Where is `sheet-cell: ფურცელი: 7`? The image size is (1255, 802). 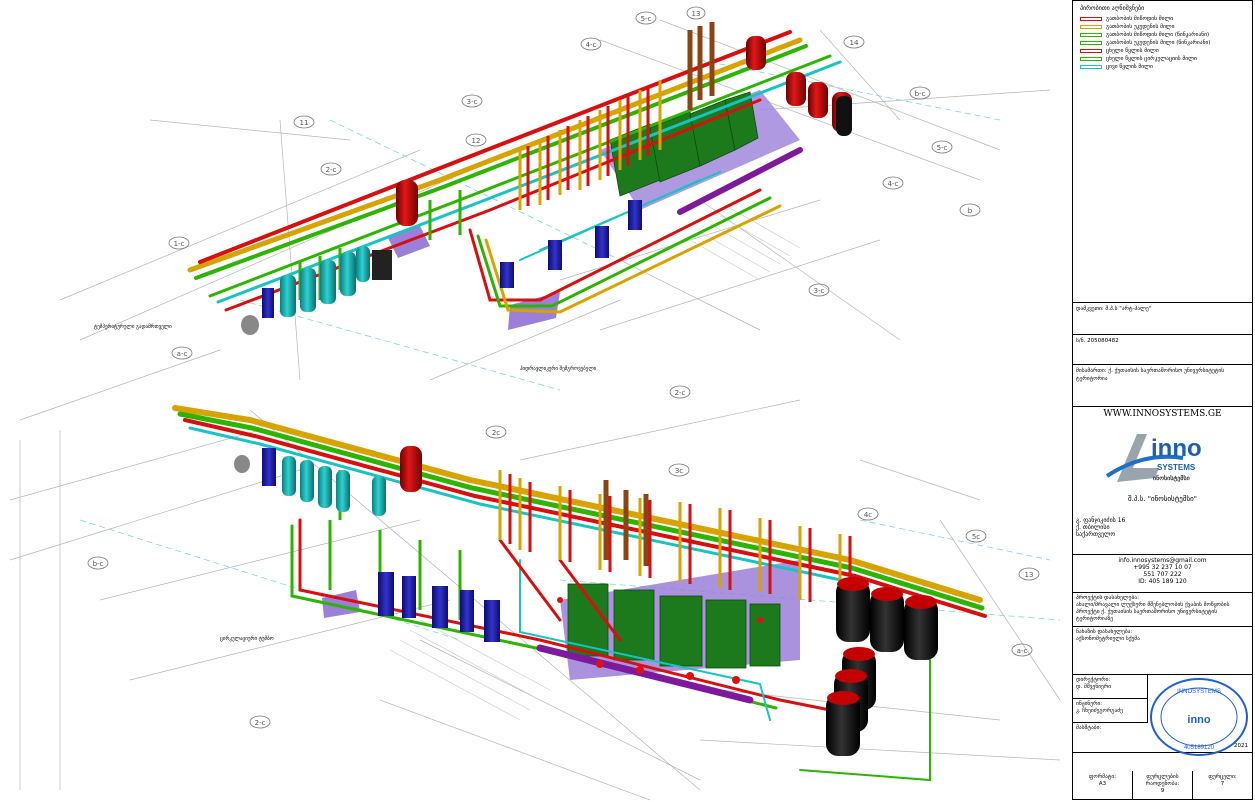 sheet-cell: ფურცელი: 7 is located at coordinates (1222, 785).